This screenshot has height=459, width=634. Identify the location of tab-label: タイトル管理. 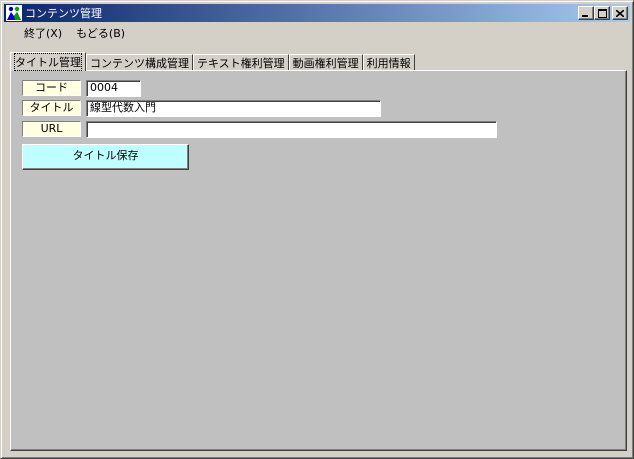
(48, 62).